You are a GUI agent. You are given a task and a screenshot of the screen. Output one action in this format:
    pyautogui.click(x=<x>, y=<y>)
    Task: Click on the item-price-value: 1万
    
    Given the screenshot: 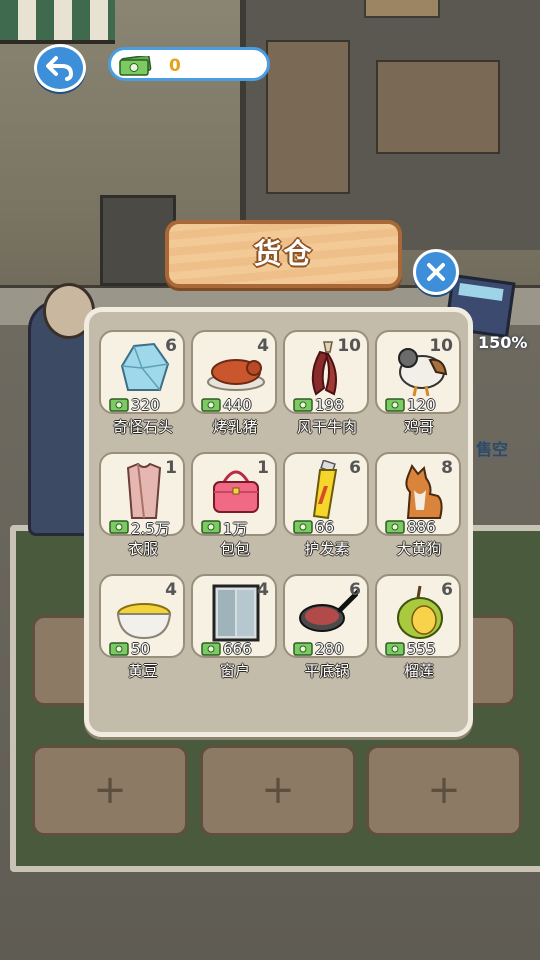 What is the action you would take?
    pyautogui.click(x=235, y=529)
    